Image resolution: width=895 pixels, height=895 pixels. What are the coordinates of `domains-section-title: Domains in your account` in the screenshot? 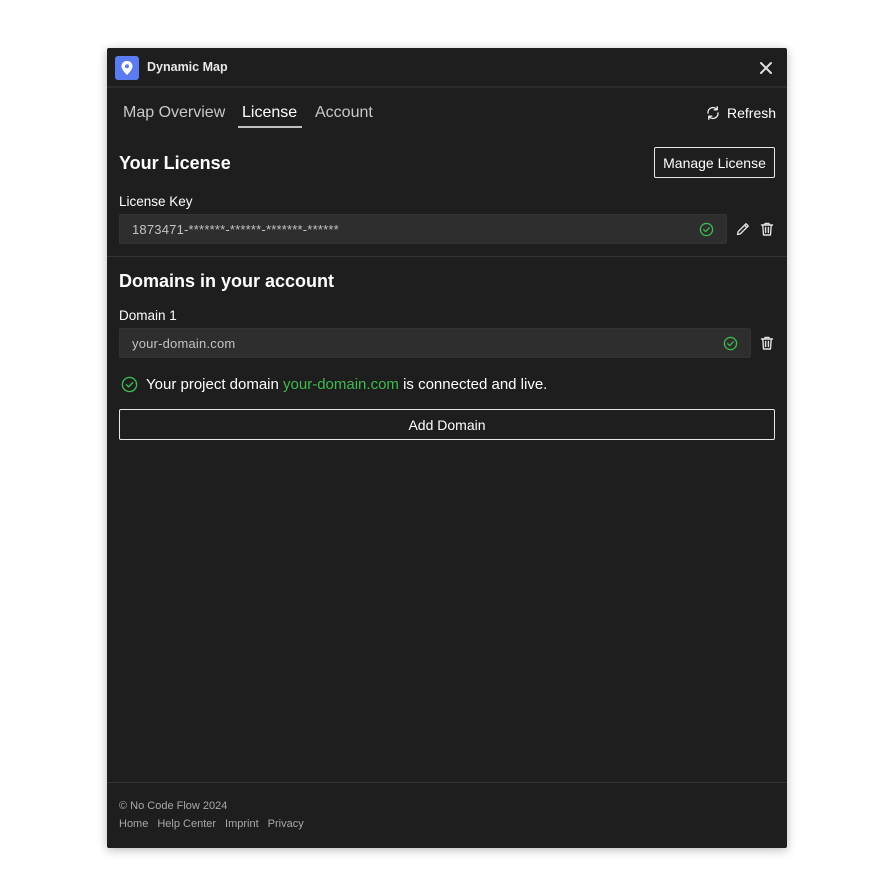 It's located at (227, 281).